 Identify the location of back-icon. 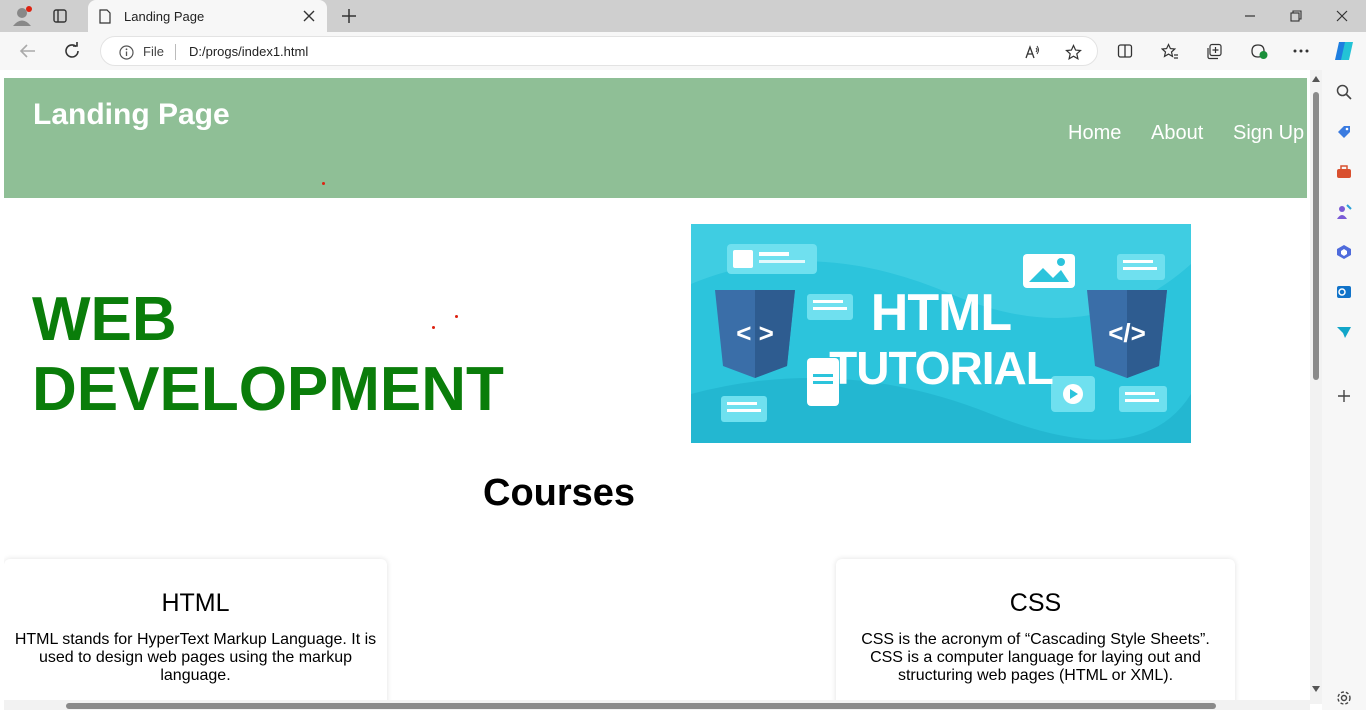
(28, 51).